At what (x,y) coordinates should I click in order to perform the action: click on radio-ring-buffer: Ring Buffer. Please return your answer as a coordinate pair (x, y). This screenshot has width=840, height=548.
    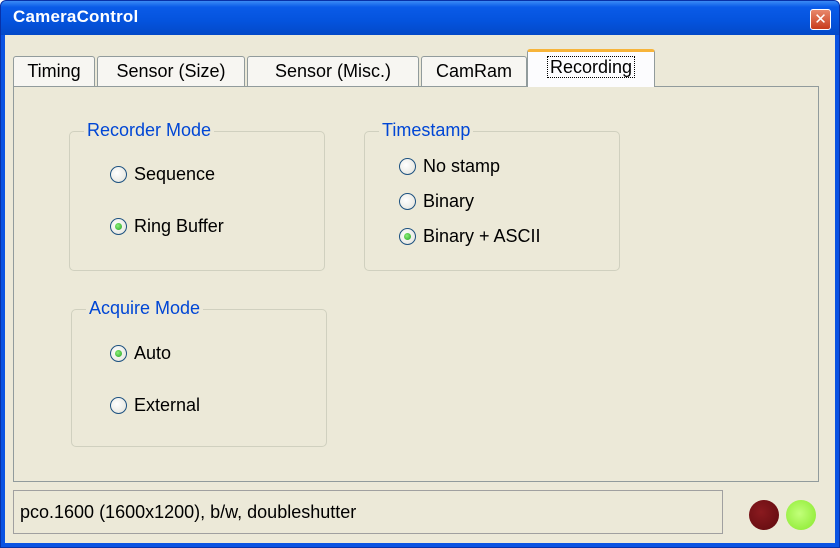
    Looking at the image, I should click on (167, 226).